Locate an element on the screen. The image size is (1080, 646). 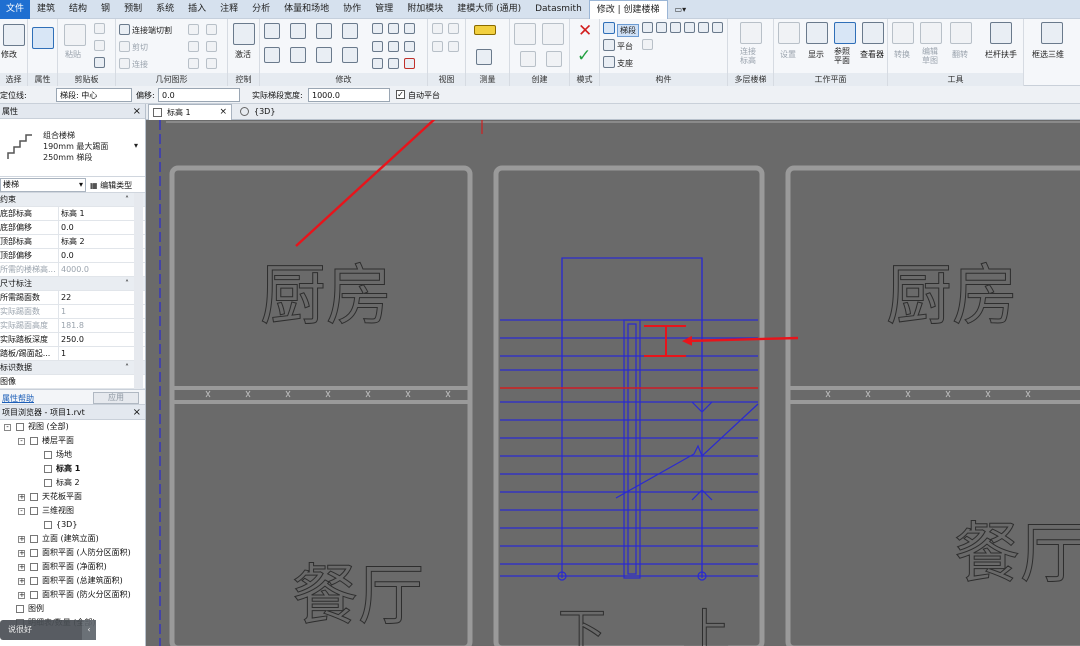
sketch-icon is located at coordinates (717, 27).